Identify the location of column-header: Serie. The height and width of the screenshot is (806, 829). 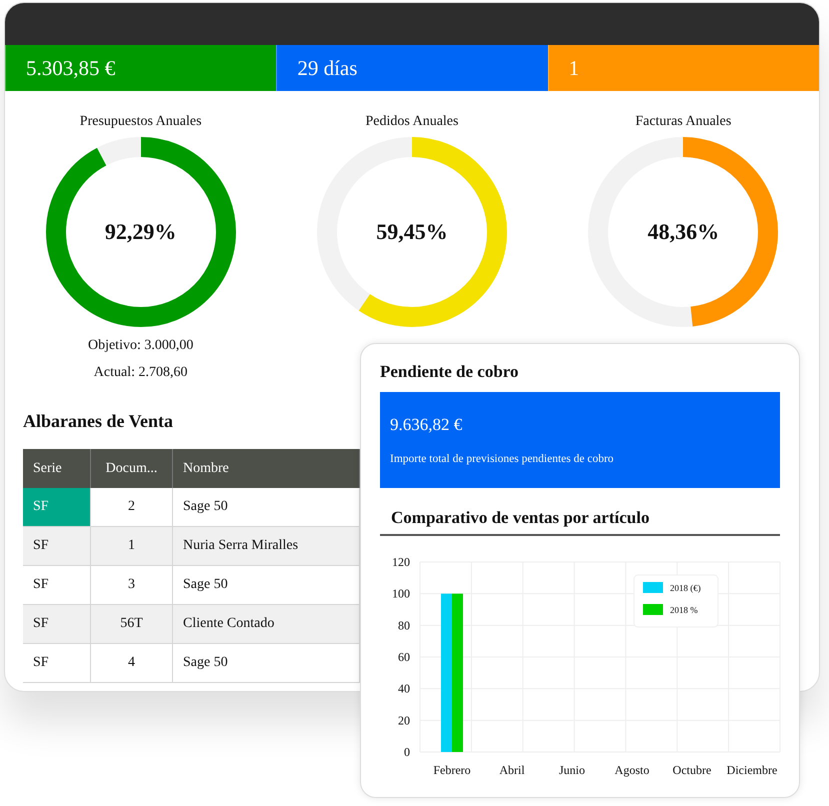
(57, 468).